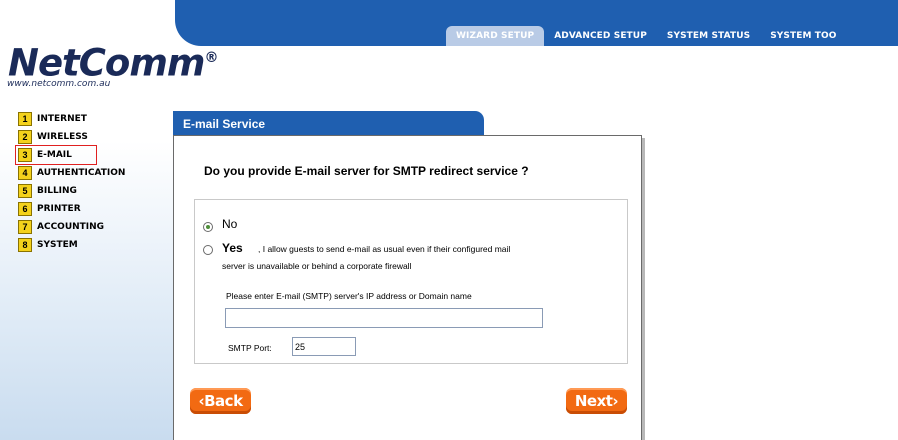  What do you see at coordinates (62, 119) in the screenshot?
I see `step-label: INTERNET` at bounding box center [62, 119].